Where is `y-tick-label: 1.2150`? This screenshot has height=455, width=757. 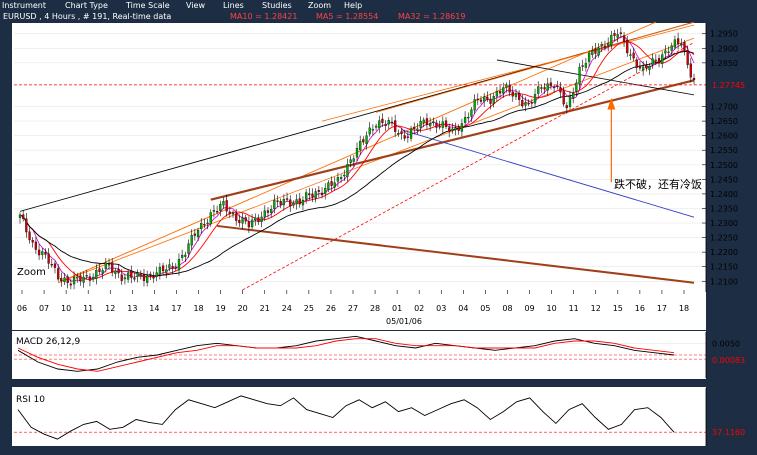 y-tick-label: 1.2150 is located at coordinates (724, 267).